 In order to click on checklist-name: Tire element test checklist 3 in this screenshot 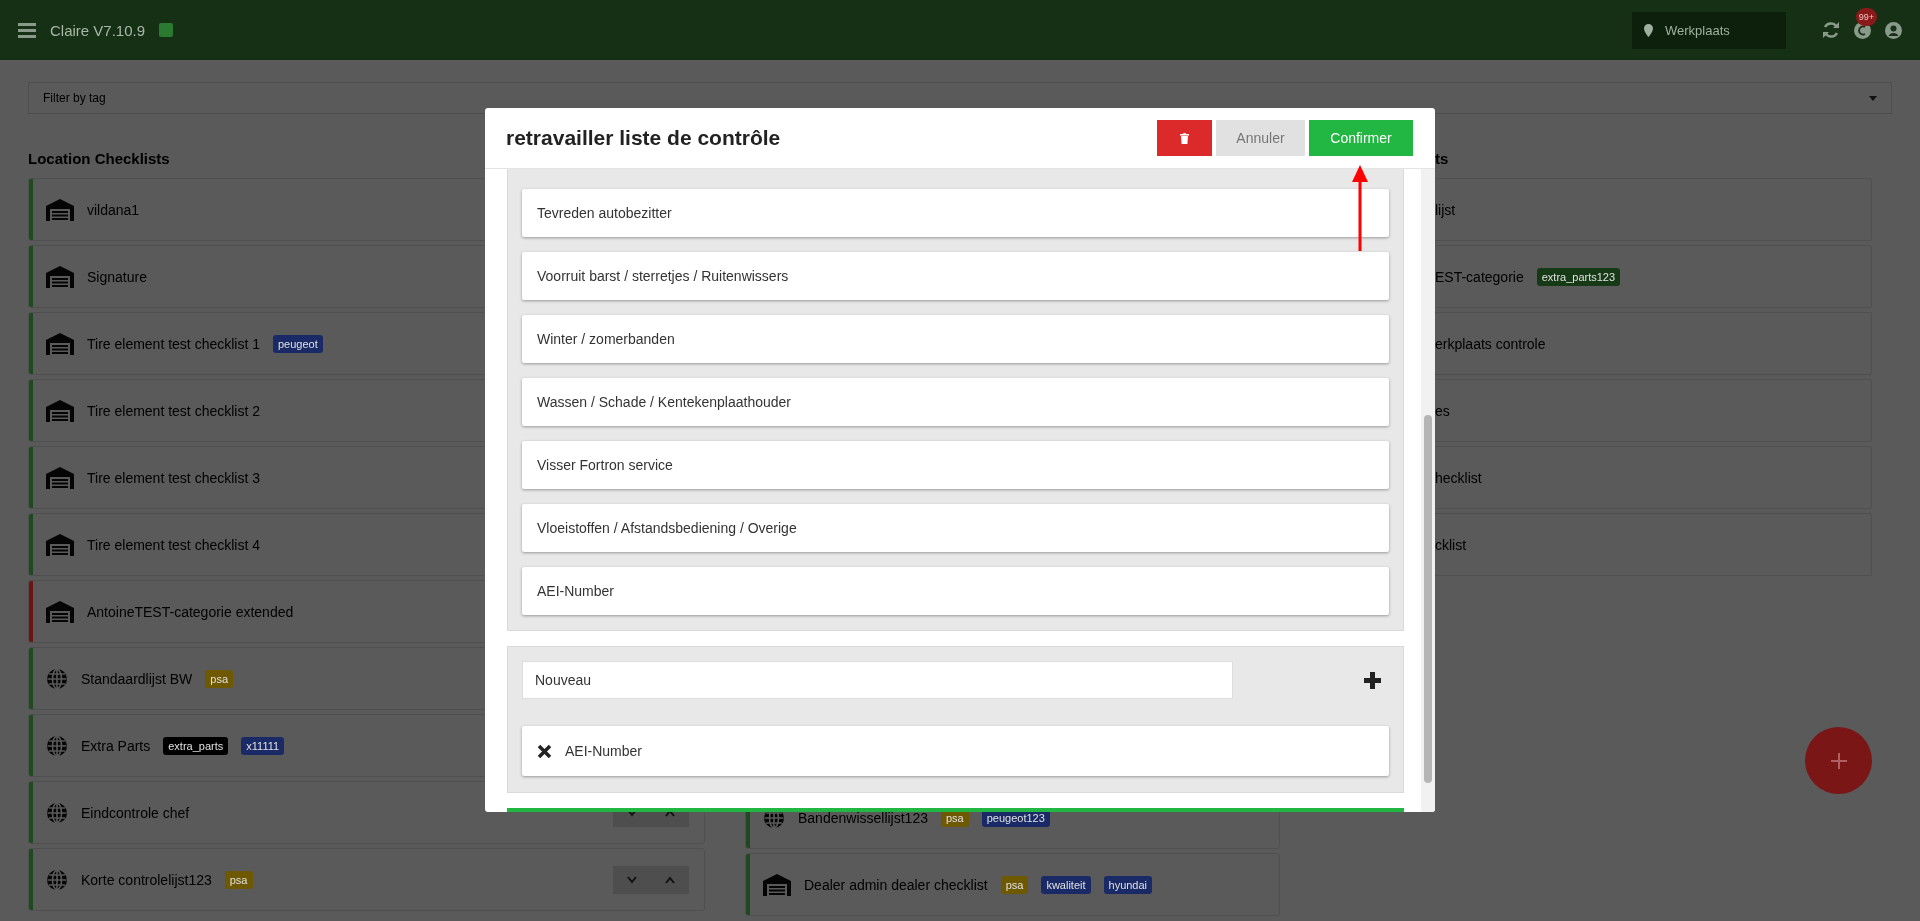, I will do `click(173, 477)`.